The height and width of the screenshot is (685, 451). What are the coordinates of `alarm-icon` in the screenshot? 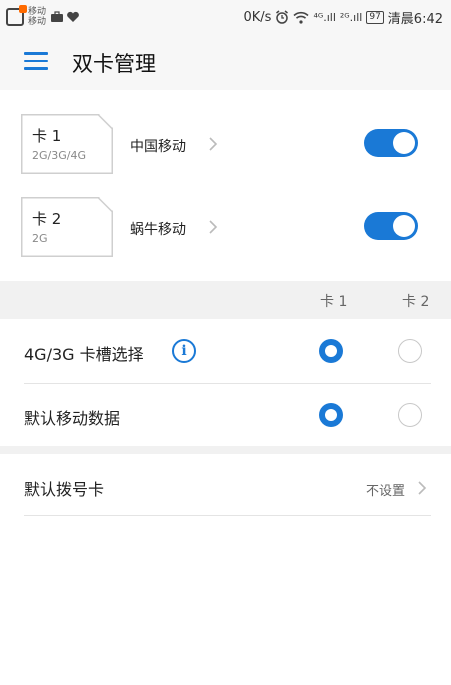 It's located at (282, 17).